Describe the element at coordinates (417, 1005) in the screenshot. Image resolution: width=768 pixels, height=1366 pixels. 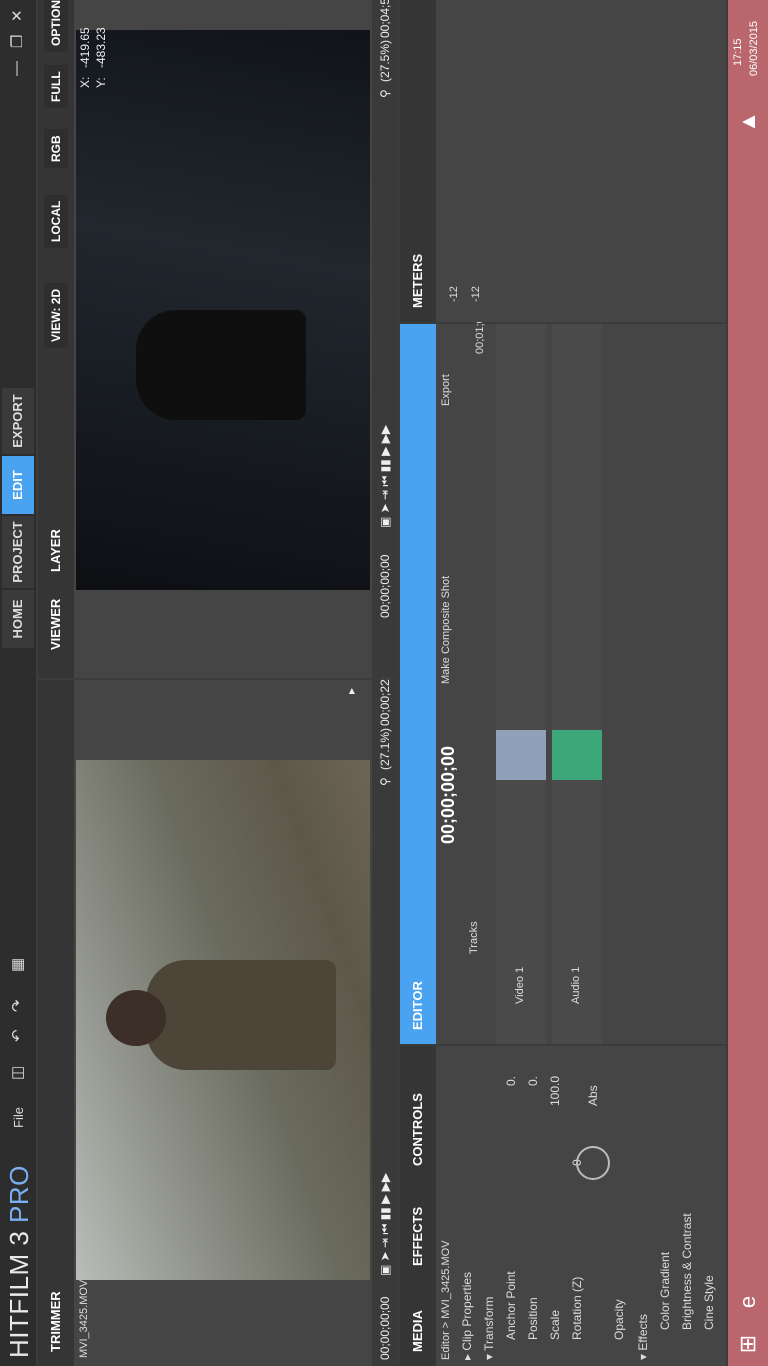
I see `tab-editor: EDITOR` at that location.